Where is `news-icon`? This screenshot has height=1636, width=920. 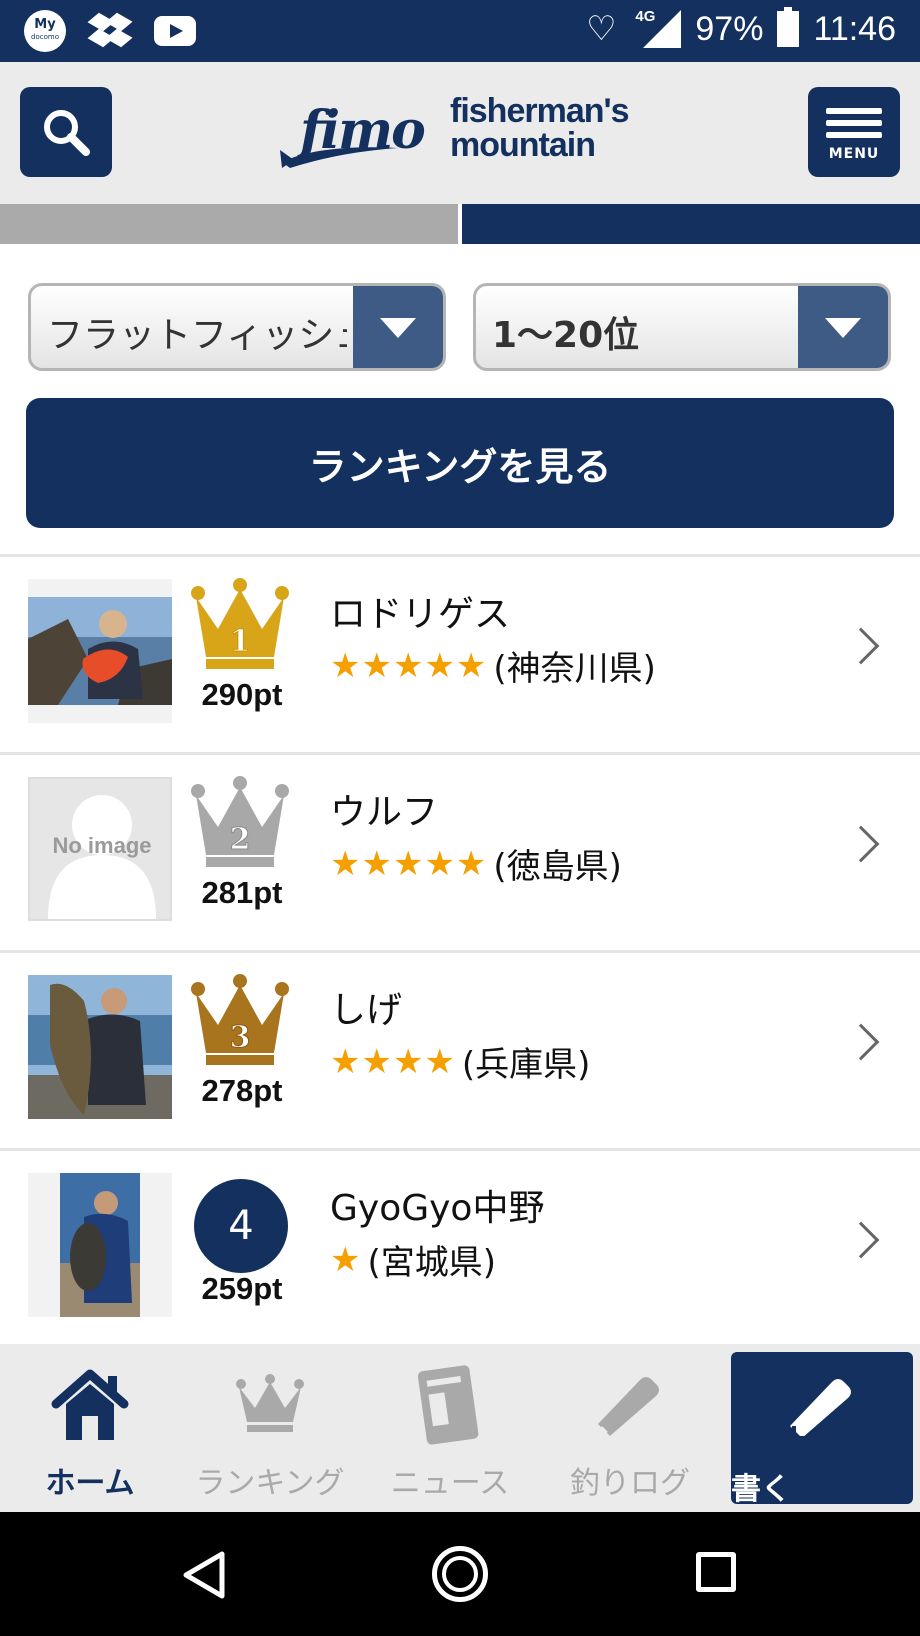
news-icon is located at coordinates (448, 1405).